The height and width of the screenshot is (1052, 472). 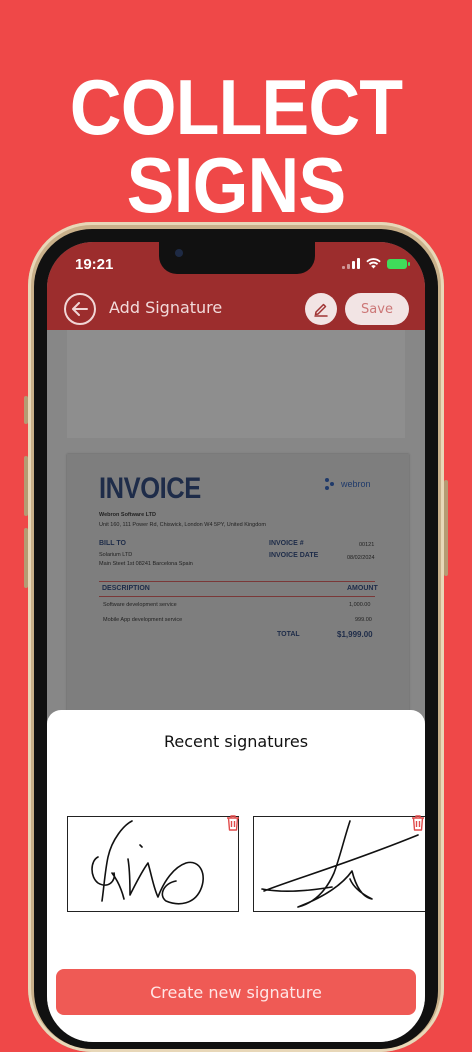 What do you see at coordinates (377, 309) in the screenshot?
I see `save-button: Save` at bounding box center [377, 309].